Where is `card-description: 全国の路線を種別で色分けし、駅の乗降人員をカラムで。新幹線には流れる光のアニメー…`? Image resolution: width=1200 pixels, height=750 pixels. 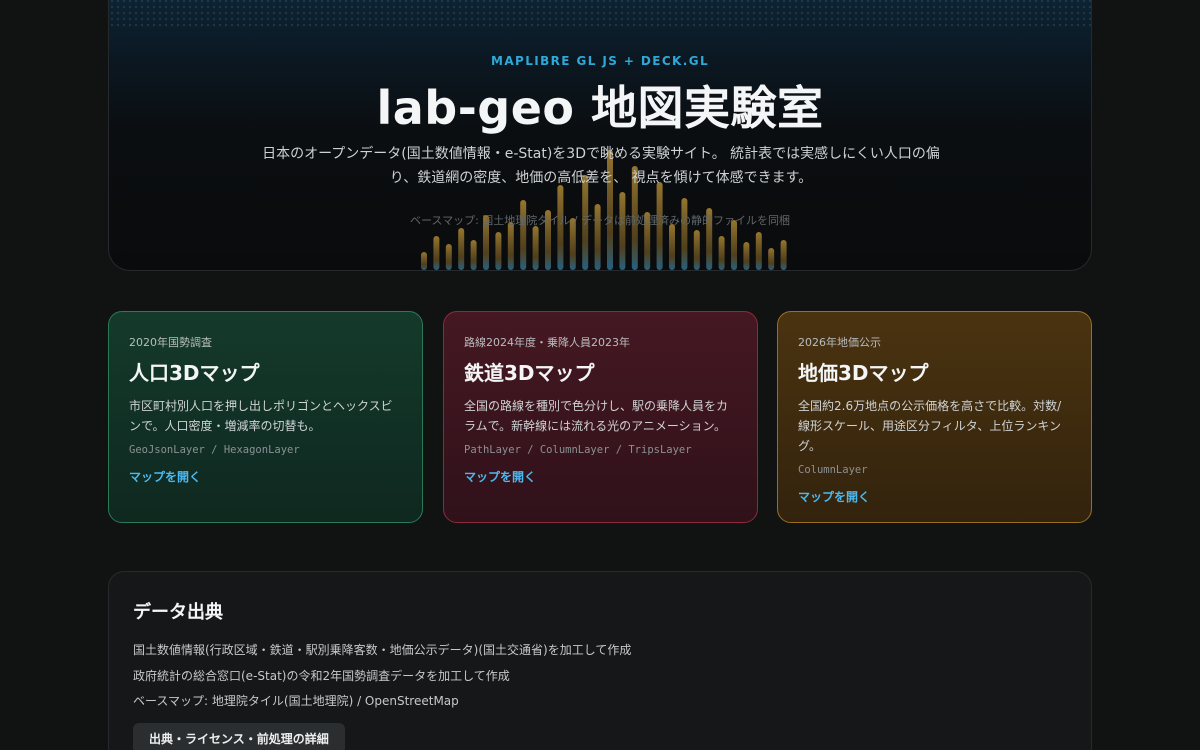
card-description: 全国の路線を種別で色分けし、駅の乗降人員をカラムで。新幹線には流れる光のアニメー… is located at coordinates (596, 416).